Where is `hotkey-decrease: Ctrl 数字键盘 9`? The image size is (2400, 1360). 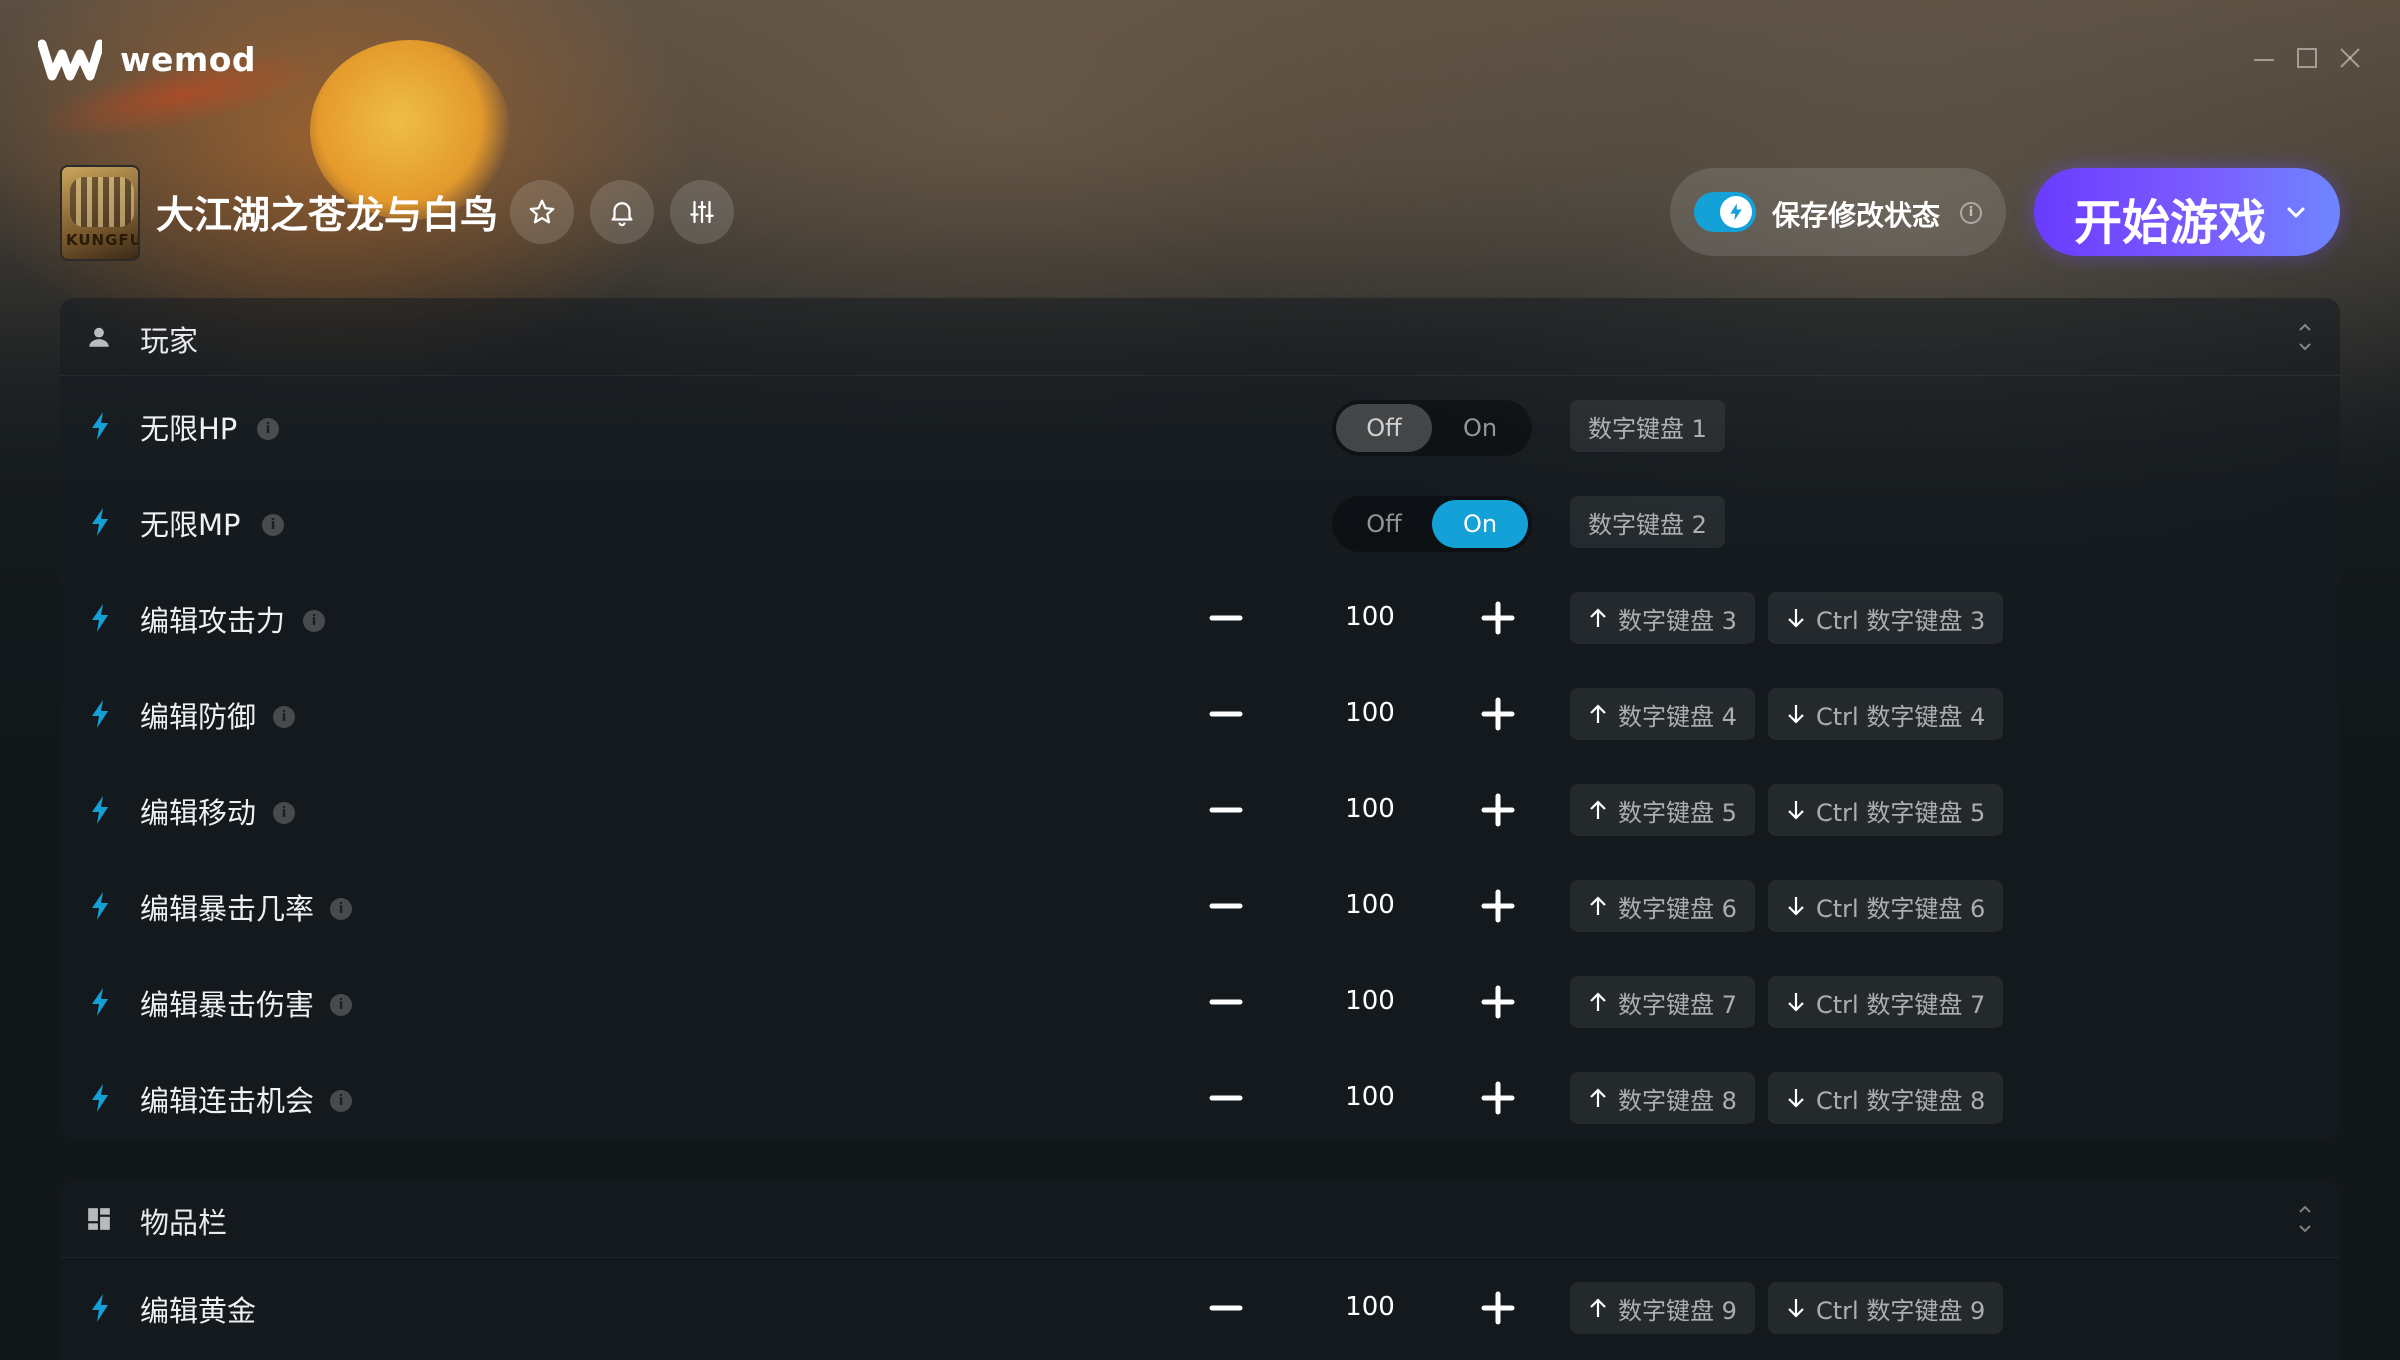 hotkey-decrease: Ctrl 数字键盘 9 is located at coordinates (1886, 1308).